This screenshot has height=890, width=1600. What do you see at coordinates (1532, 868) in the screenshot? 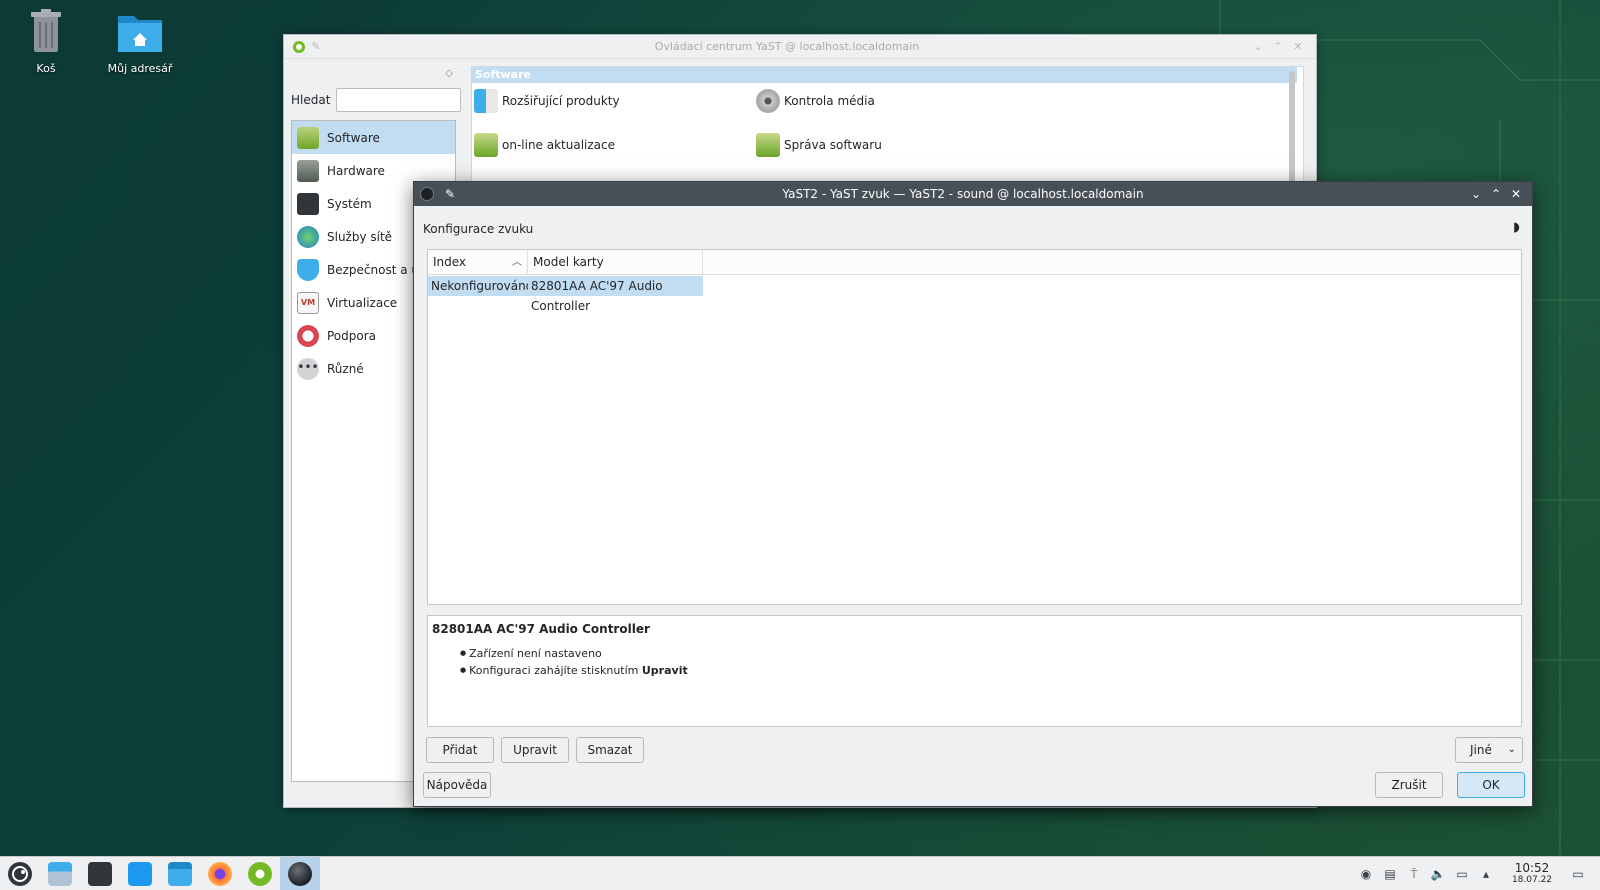
I see `clock-time: 10:52` at bounding box center [1532, 868].